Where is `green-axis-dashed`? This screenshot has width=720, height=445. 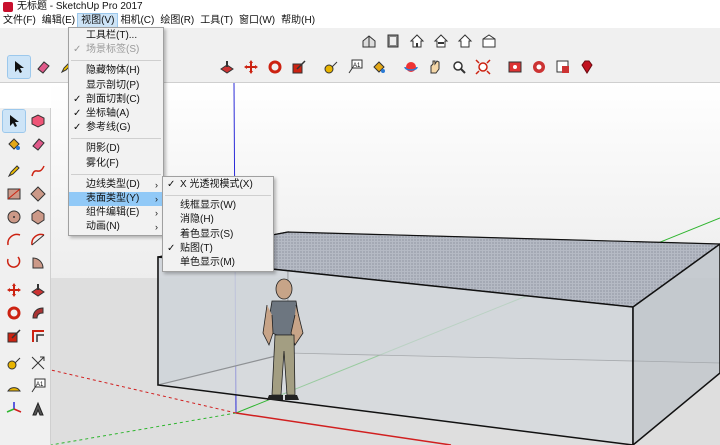
green-axis-dashed is located at coordinates (144, 428).